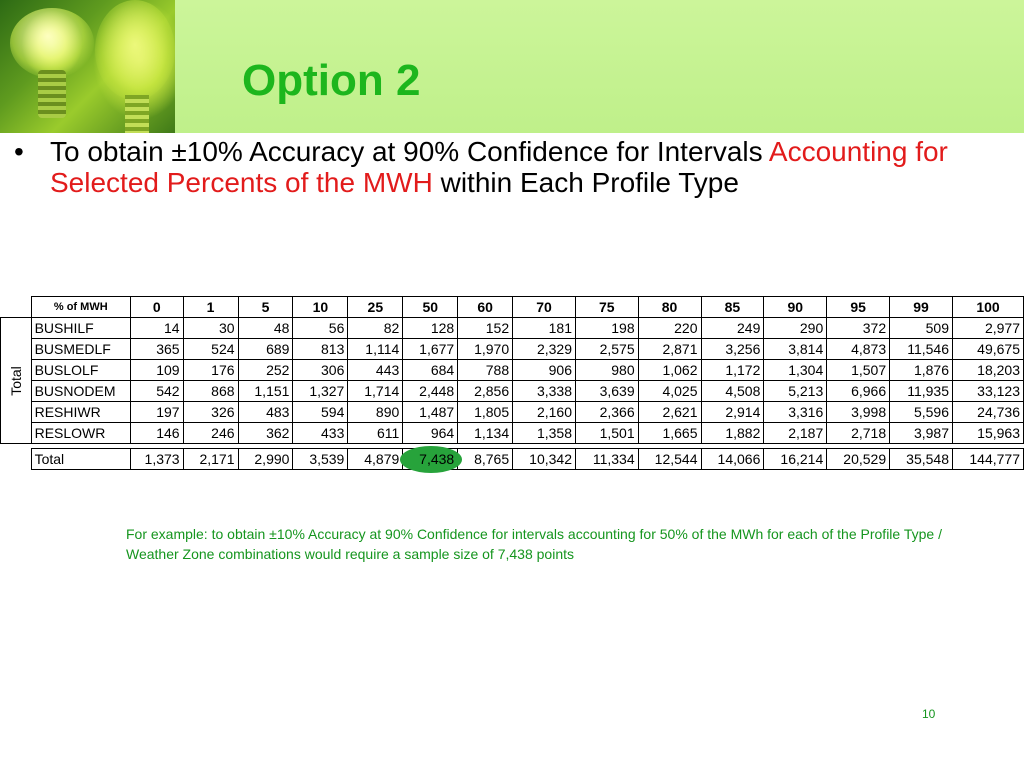 Image resolution: width=1024 pixels, height=768 pixels. What do you see at coordinates (265, 459) in the screenshot?
I see `total-cell: 2,990` at bounding box center [265, 459].